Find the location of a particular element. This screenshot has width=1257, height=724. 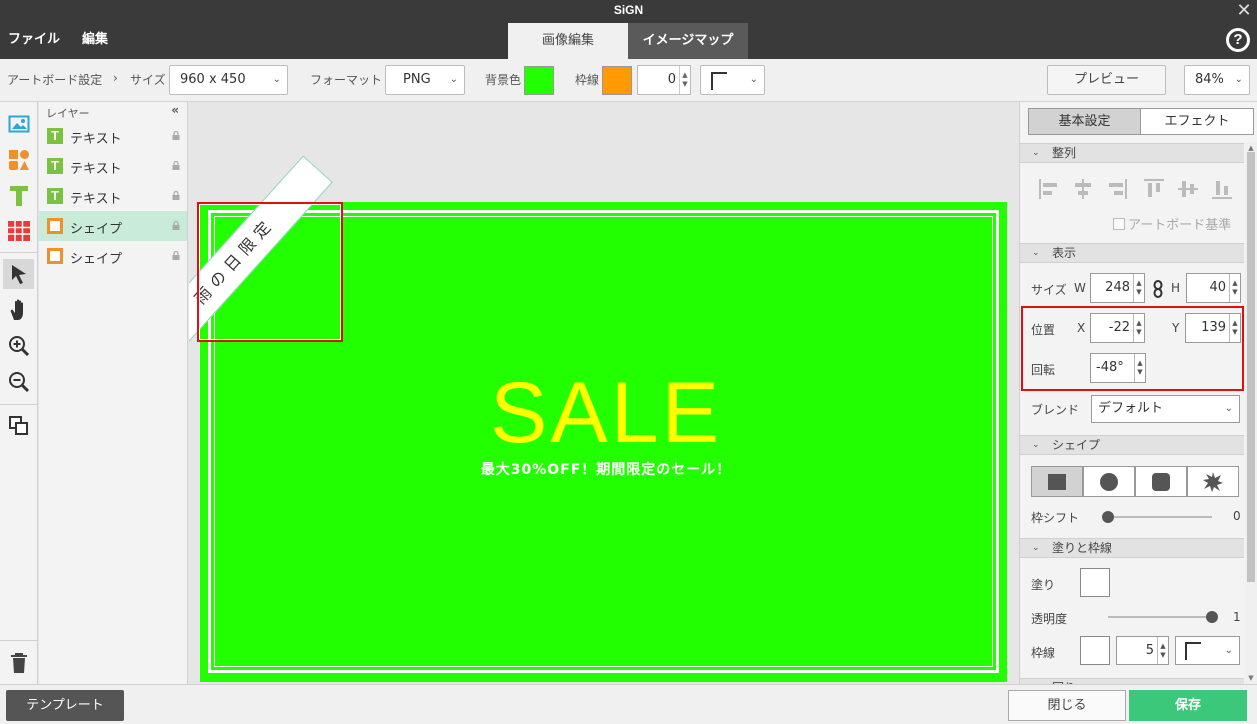

height-input: 40 ▲ ▼ is located at coordinates (1213, 288).